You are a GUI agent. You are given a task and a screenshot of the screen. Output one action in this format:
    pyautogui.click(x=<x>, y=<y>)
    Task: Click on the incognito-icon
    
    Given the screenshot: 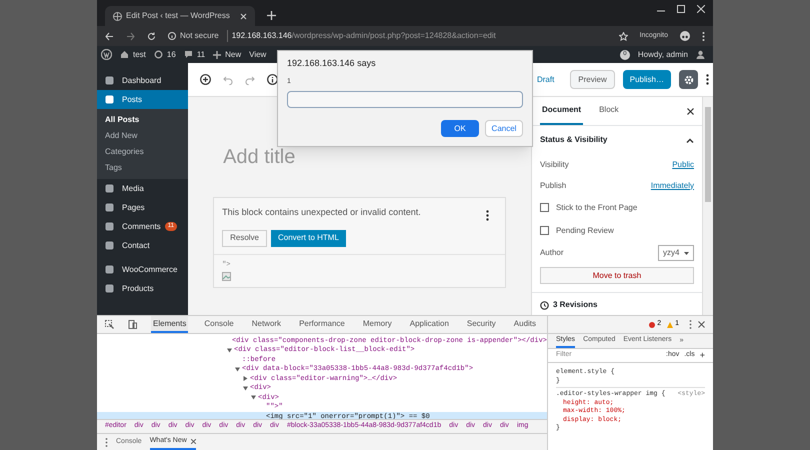 What is the action you would take?
    pyautogui.click(x=685, y=36)
    